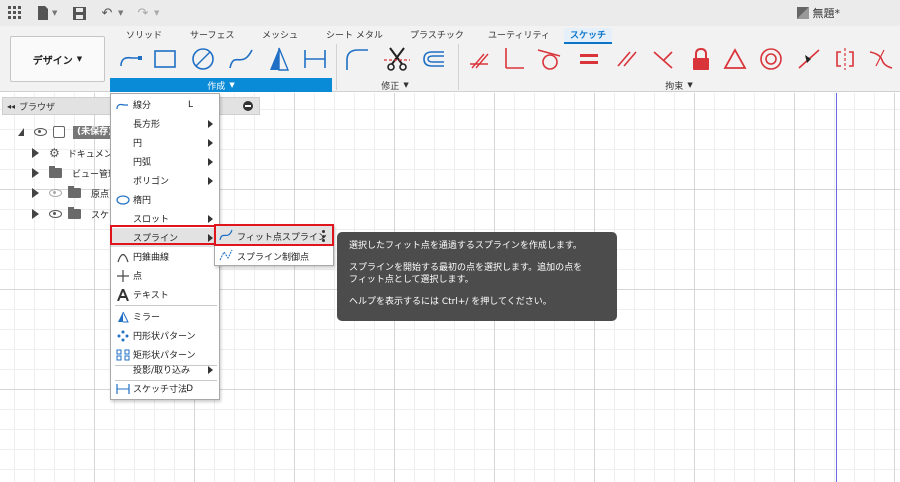 This screenshot has height=482, width=900. What do you see at coordinates (881, 59) in the screenshot?
I see `curvature-constraint-icon` at bounding box center [881, 59].